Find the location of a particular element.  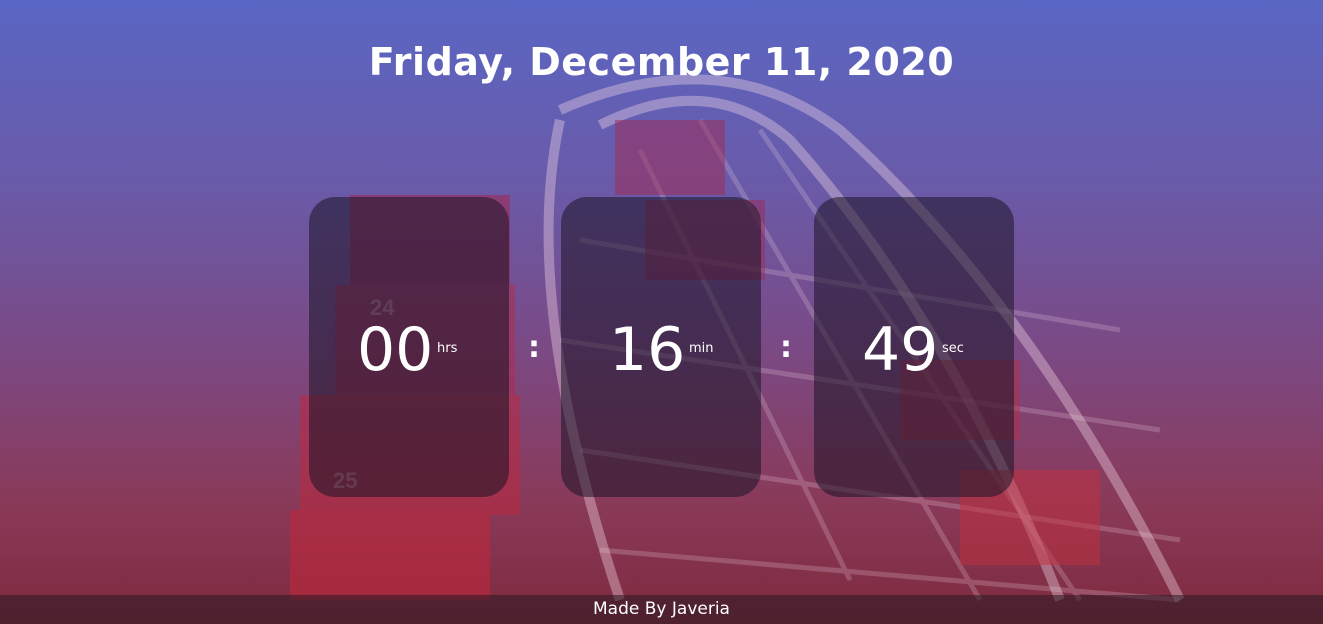

current-date: Friday, December 11, 2020 is located at coordinates (661, 62).